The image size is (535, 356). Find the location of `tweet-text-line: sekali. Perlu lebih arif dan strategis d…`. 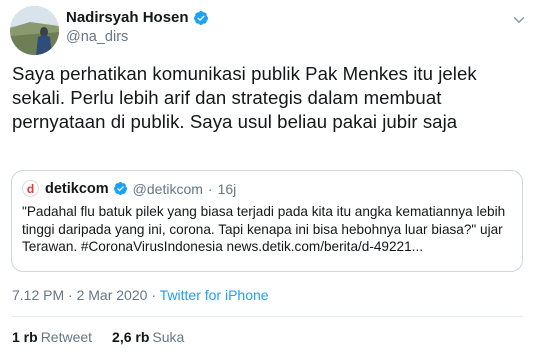

tweet-text-line: sekali. Perlu lebih arif dan strategis d… is located at coordinates (227, 97).